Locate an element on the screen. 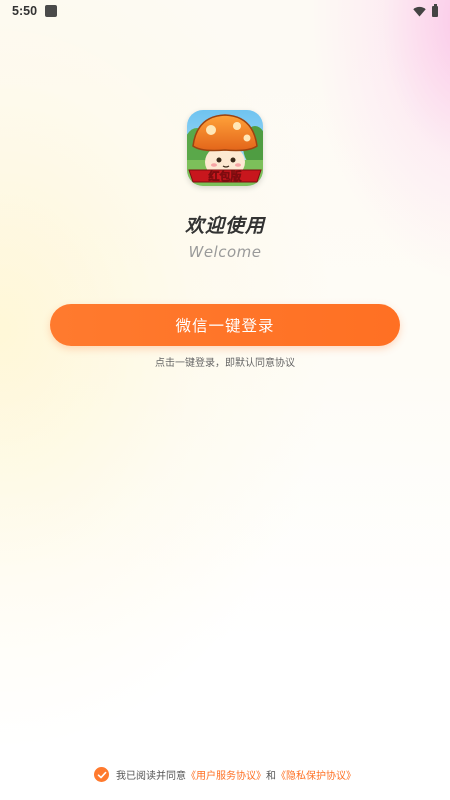 The width and height of the screenshot is (450, 800). mushroom-game-logo-icon: 红包版 is located at coordinates (225, 148).